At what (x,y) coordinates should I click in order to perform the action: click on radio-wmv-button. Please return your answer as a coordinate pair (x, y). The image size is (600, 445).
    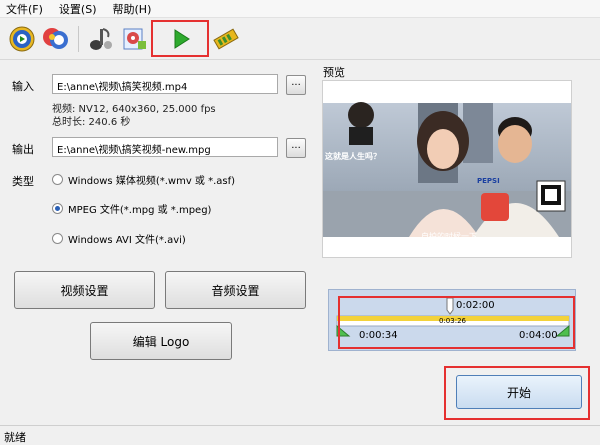
    Looking at the image, I should click on (57, 179).